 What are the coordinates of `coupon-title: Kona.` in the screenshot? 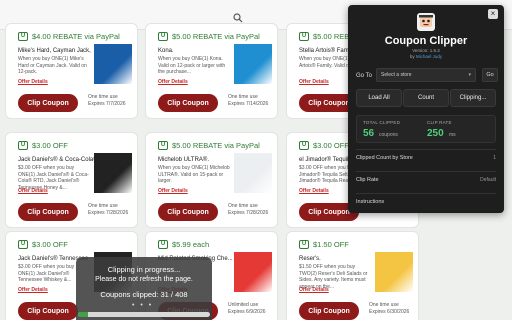 It's located at (166, 51).